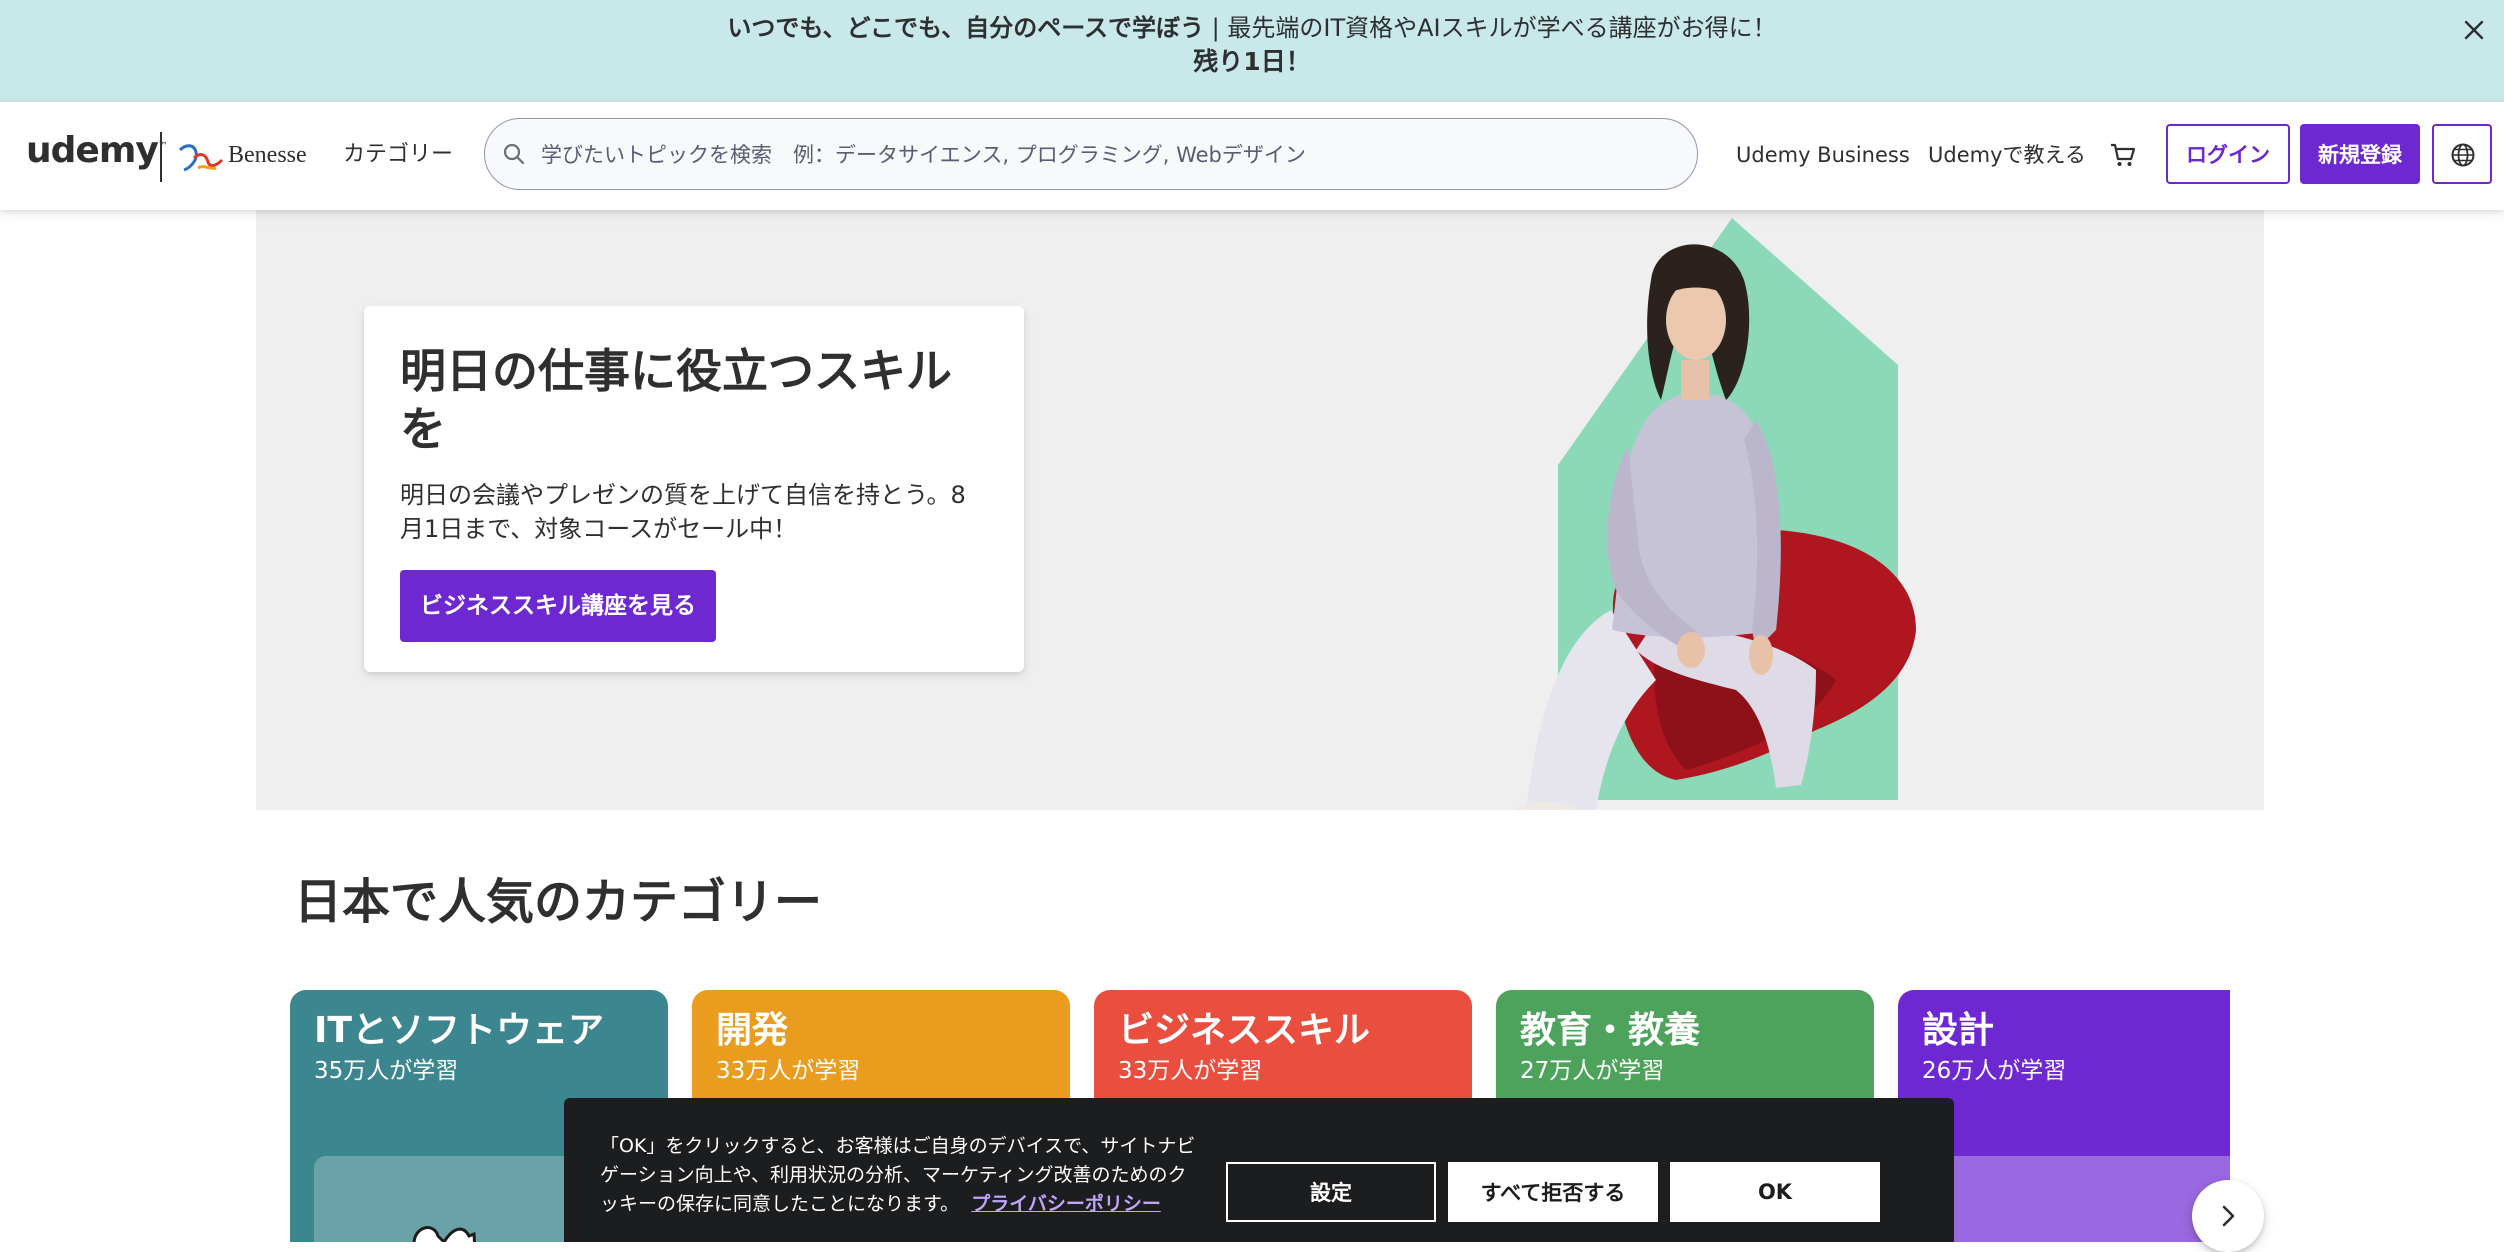 The height and width of the screenshot is (1252, 2504). I want to click on logo-divider, so click(161, 157).